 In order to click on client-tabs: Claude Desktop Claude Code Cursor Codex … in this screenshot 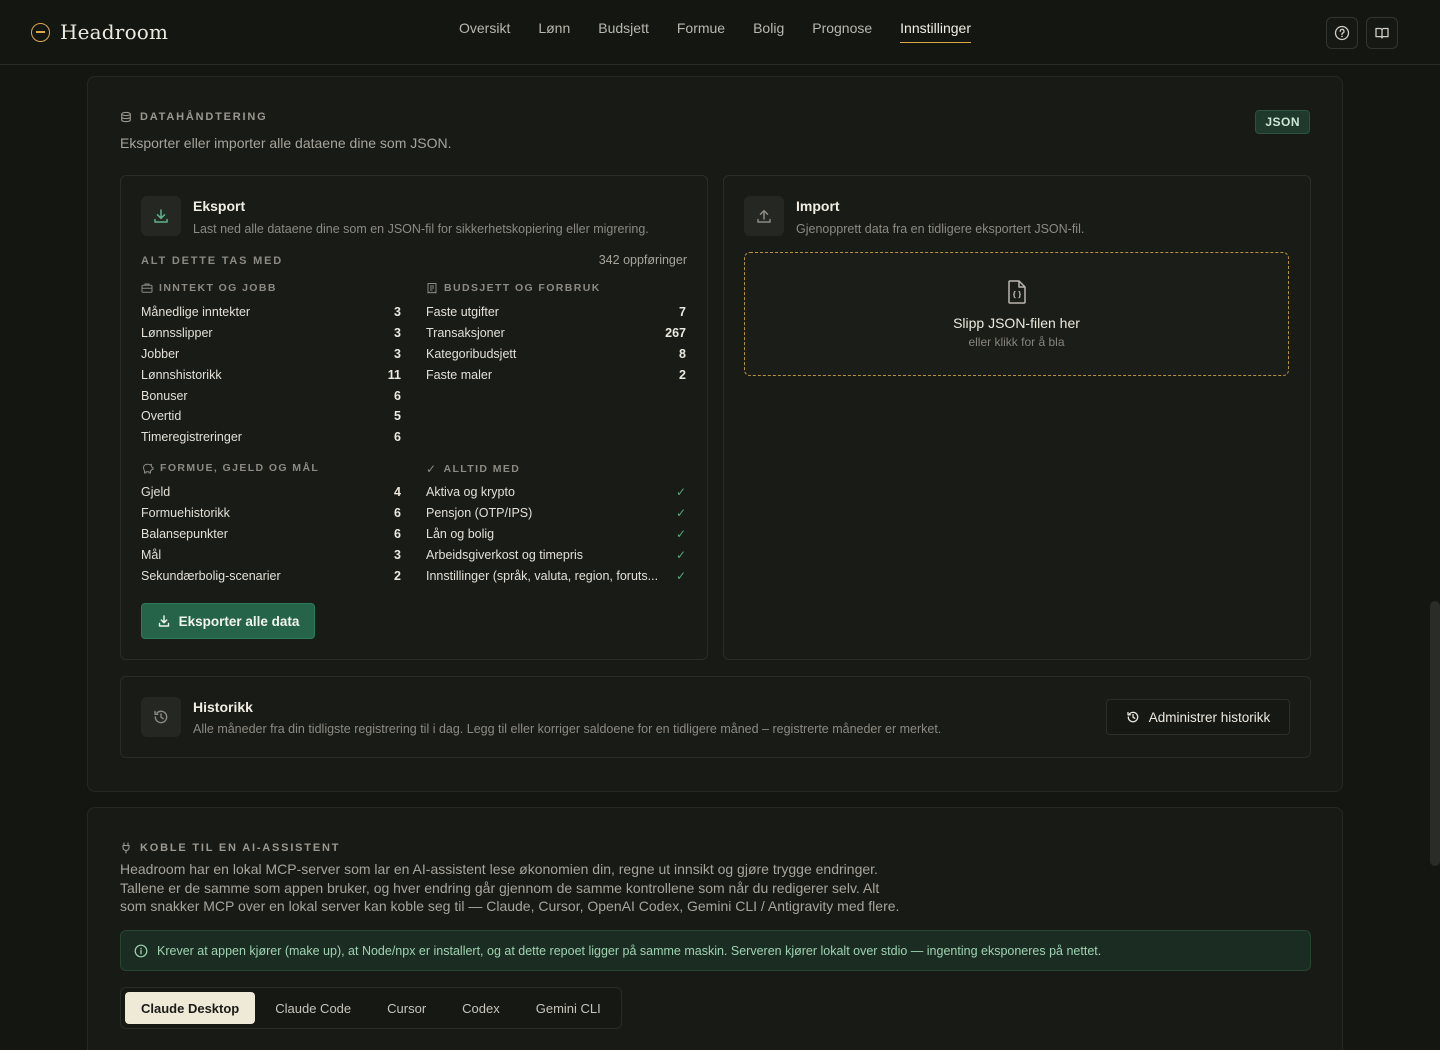, I will do `click(371, 1008)`.